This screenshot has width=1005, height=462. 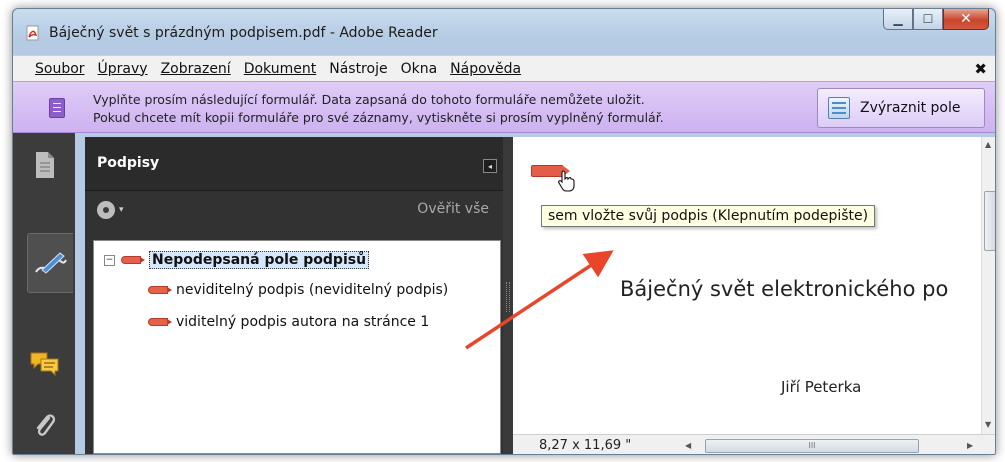 What do you see at coordinates (989, 221) in the screenshot?
I see `vertical-scroll-thumb` at bounding box center [989, 221].